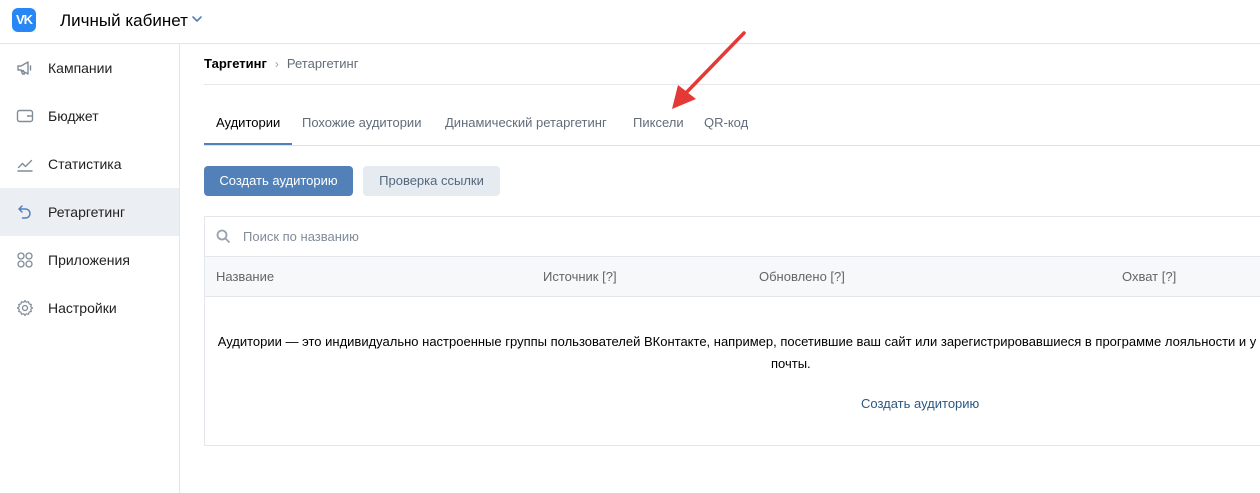  I want to click on search-row, so click(732, 237).